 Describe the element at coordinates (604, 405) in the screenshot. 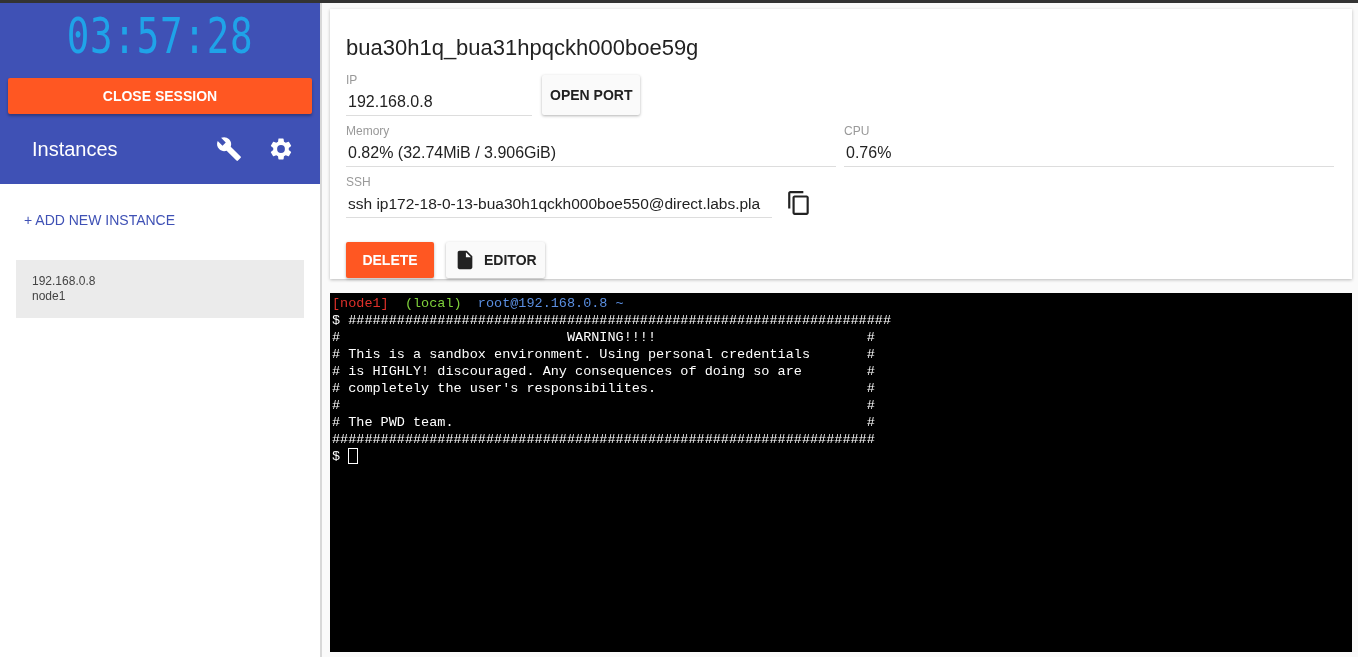

I see `terminal-line: # #` at that location.